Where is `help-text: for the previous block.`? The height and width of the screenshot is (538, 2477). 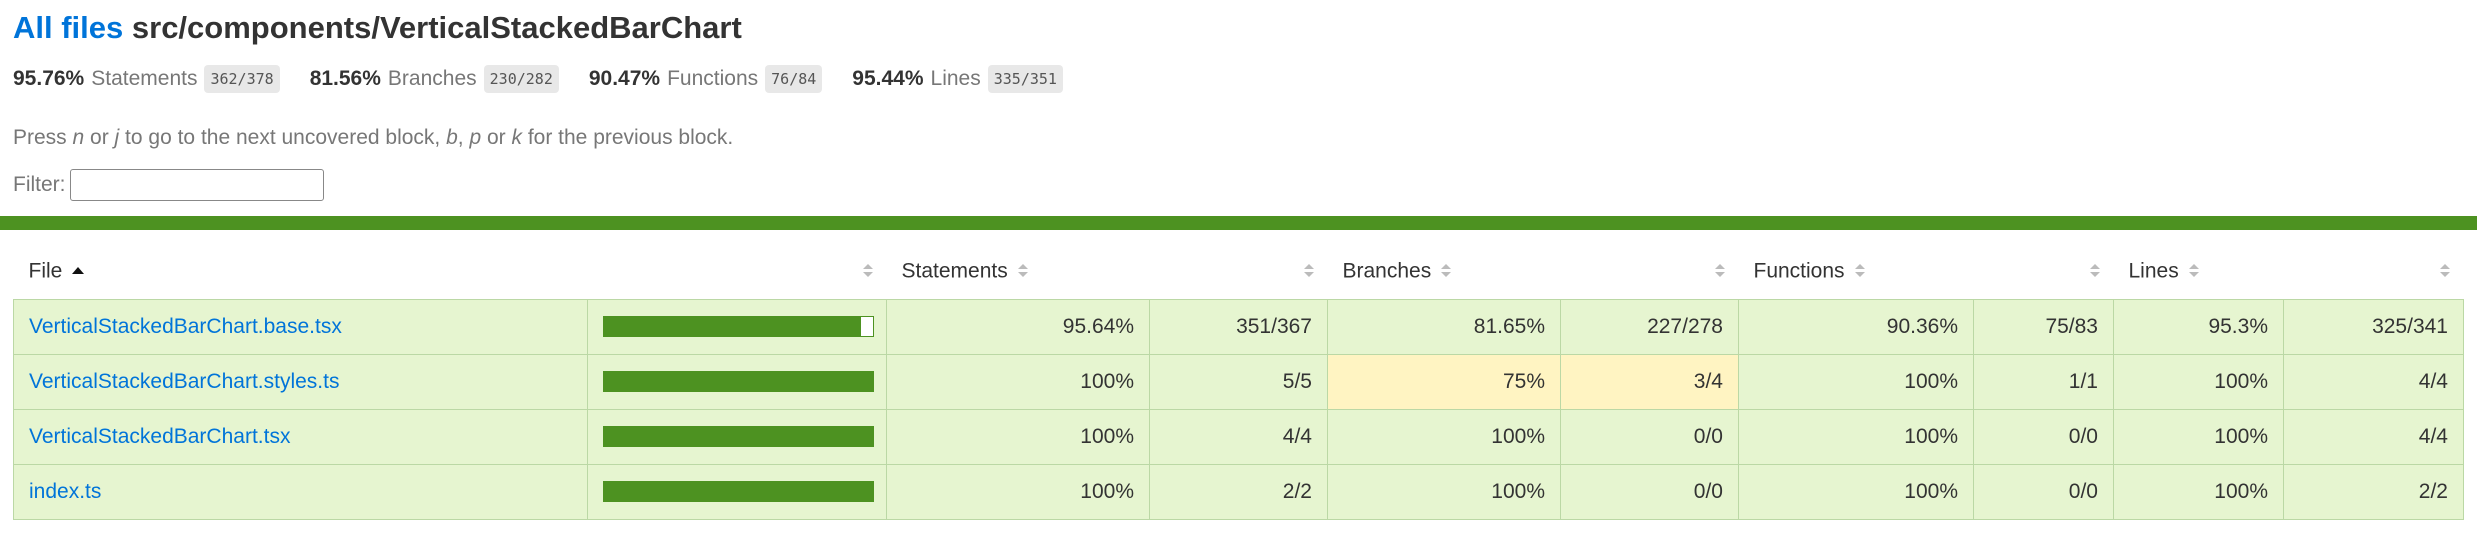 help-text: for the previous block. is located at coordinates (627, 137).